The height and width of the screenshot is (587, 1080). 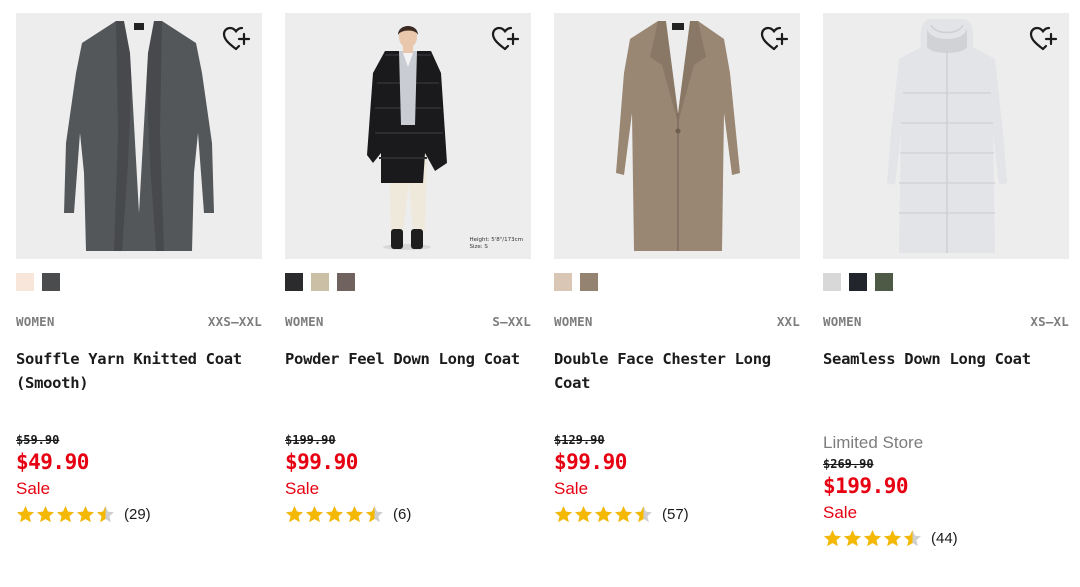 I want to click on size-range: XXL, so click(x=788, y=321).